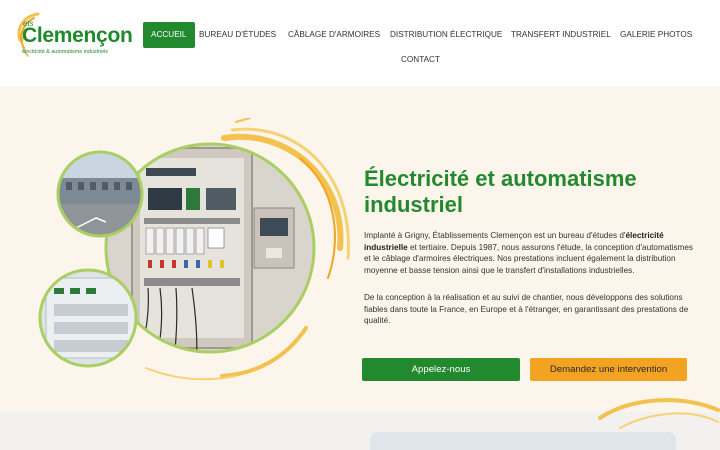 This screenshot has height=450, width=720. What do you see at coordinates (561, 35) in the screenshot?
I see `nav-item-transfert-industriel: TRANSFERT INDUSTRIEL` at bounding box center [561, 35].